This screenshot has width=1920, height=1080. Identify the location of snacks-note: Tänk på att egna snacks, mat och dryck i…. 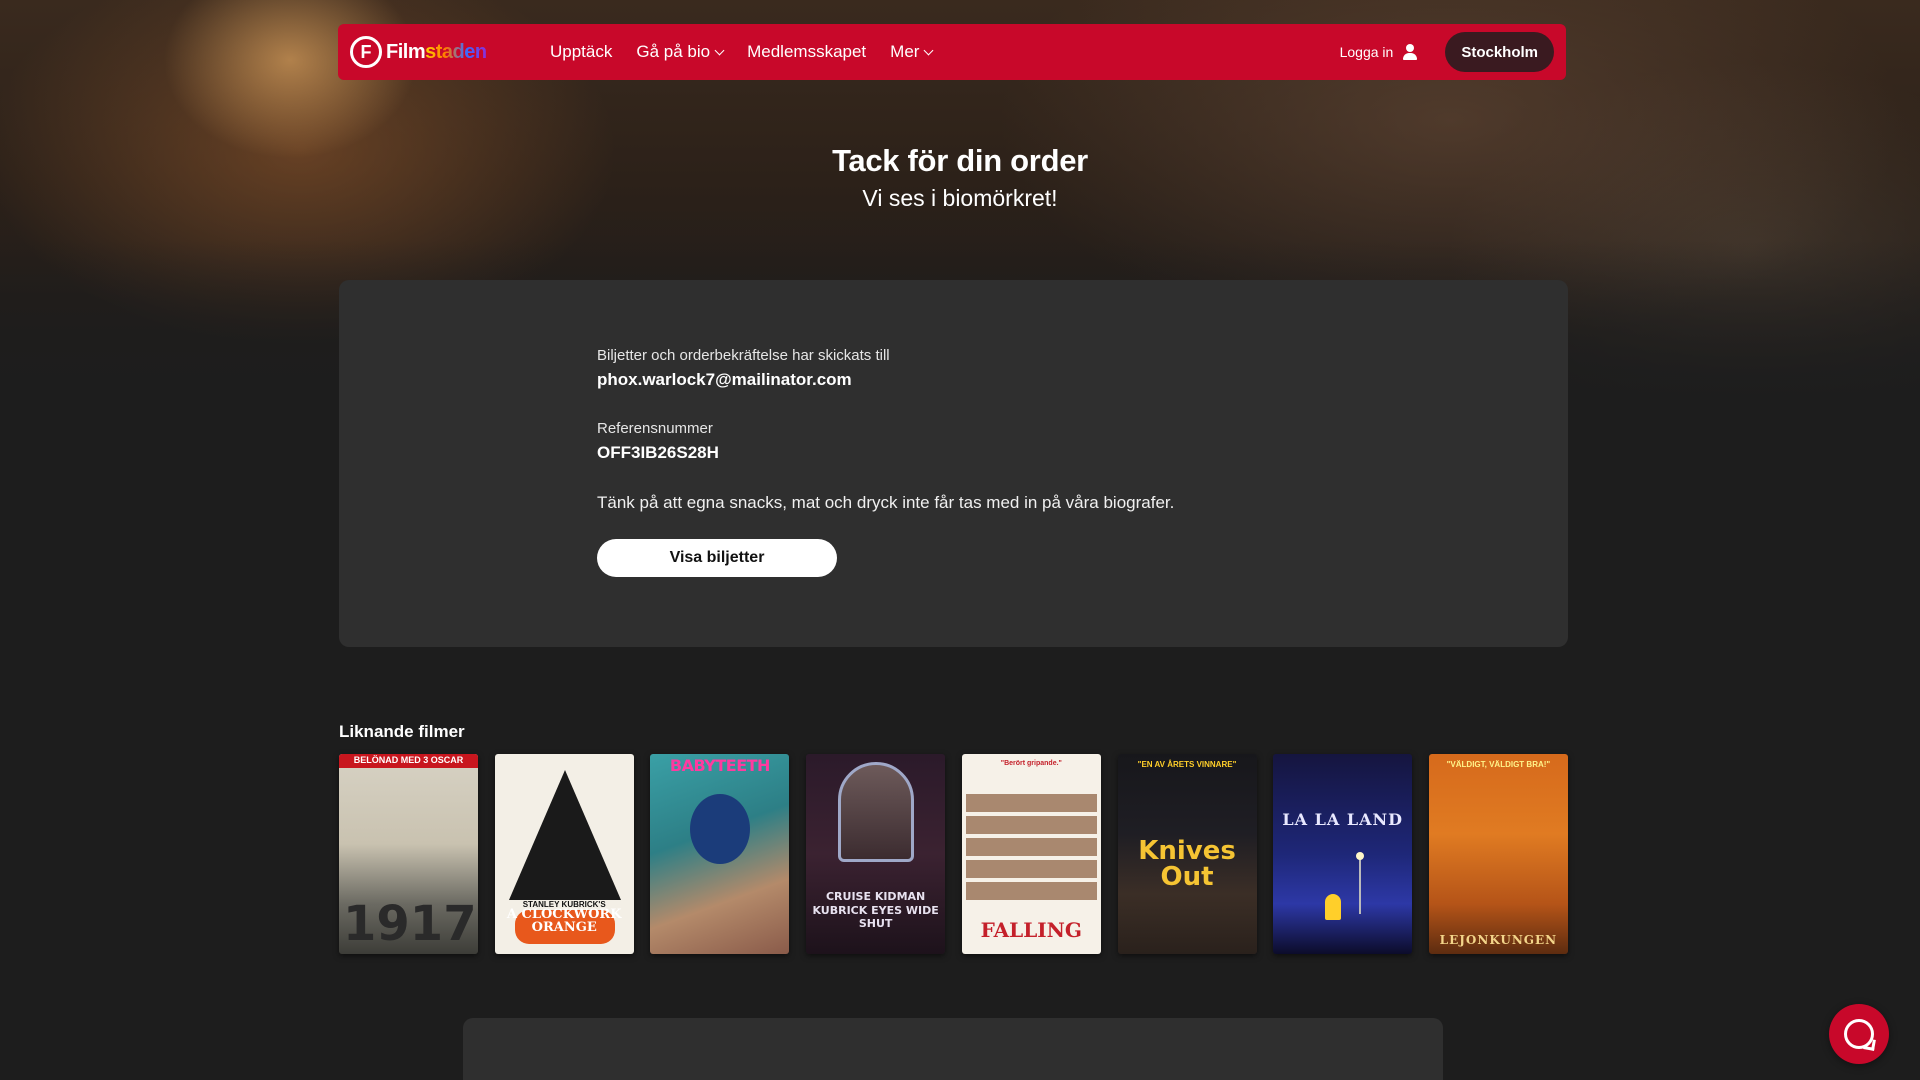
(886, 502).